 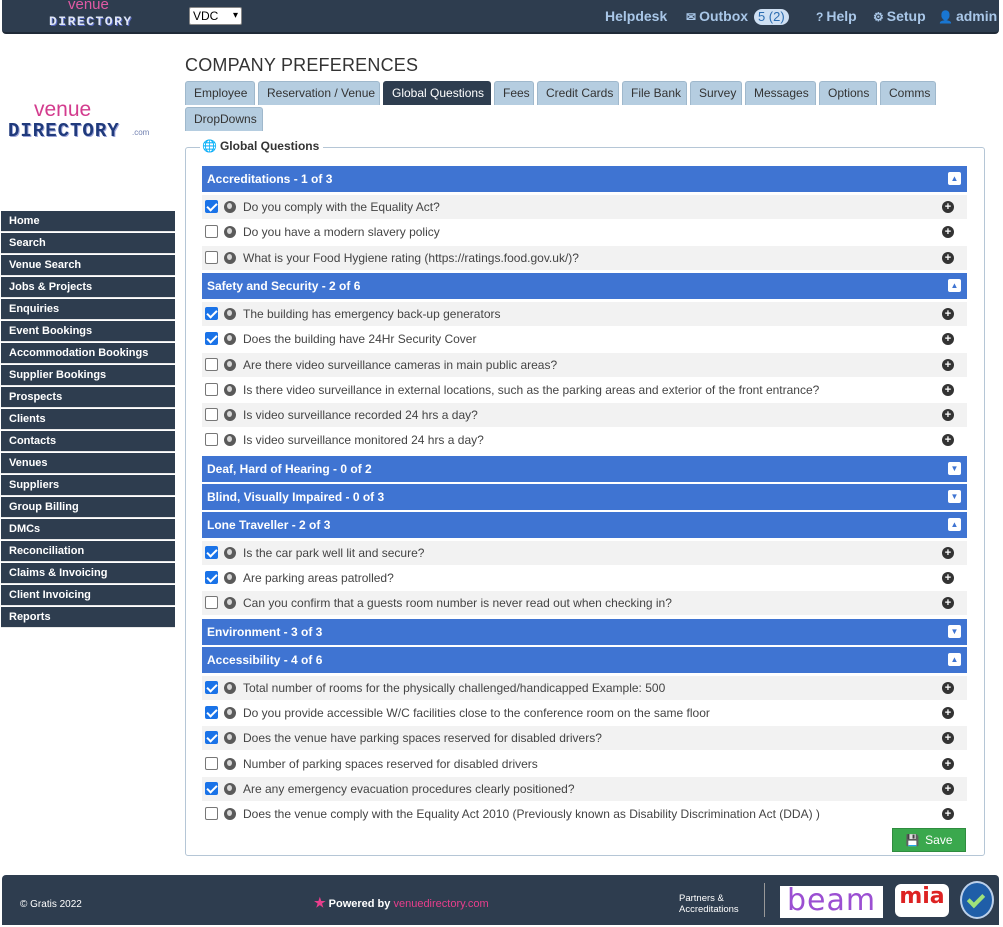 I want to click on sidebar-item-accommodation-bookings: Accommodation Bookings, so click(x=88, y=353).